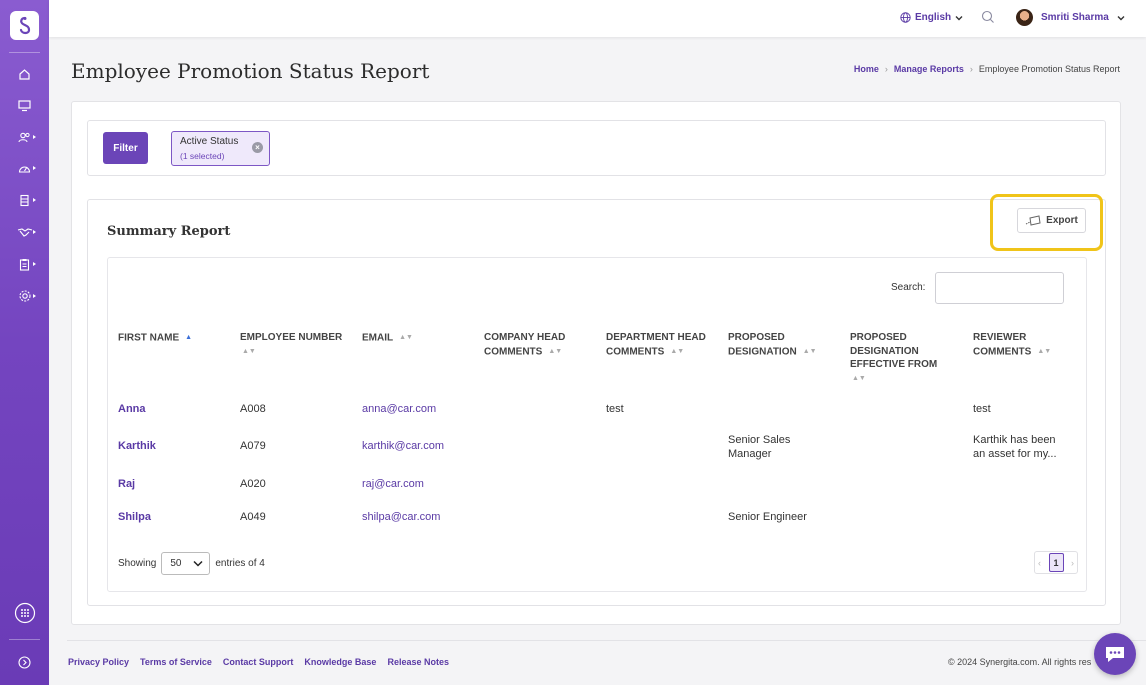 This screenshot has height=685, width=1146. What do you see at coordinates (132, 410) in the screenshot?
I see `table-cell-first-name: Anna` at bounding box center [132, 410].